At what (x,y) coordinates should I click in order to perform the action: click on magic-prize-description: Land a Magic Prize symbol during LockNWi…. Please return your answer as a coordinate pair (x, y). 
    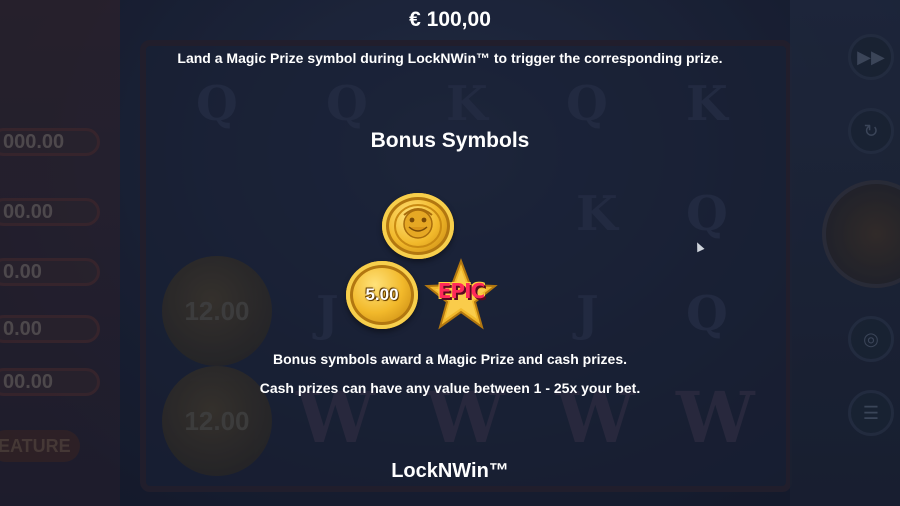
    Looking at the image, I should click on (450, 58).